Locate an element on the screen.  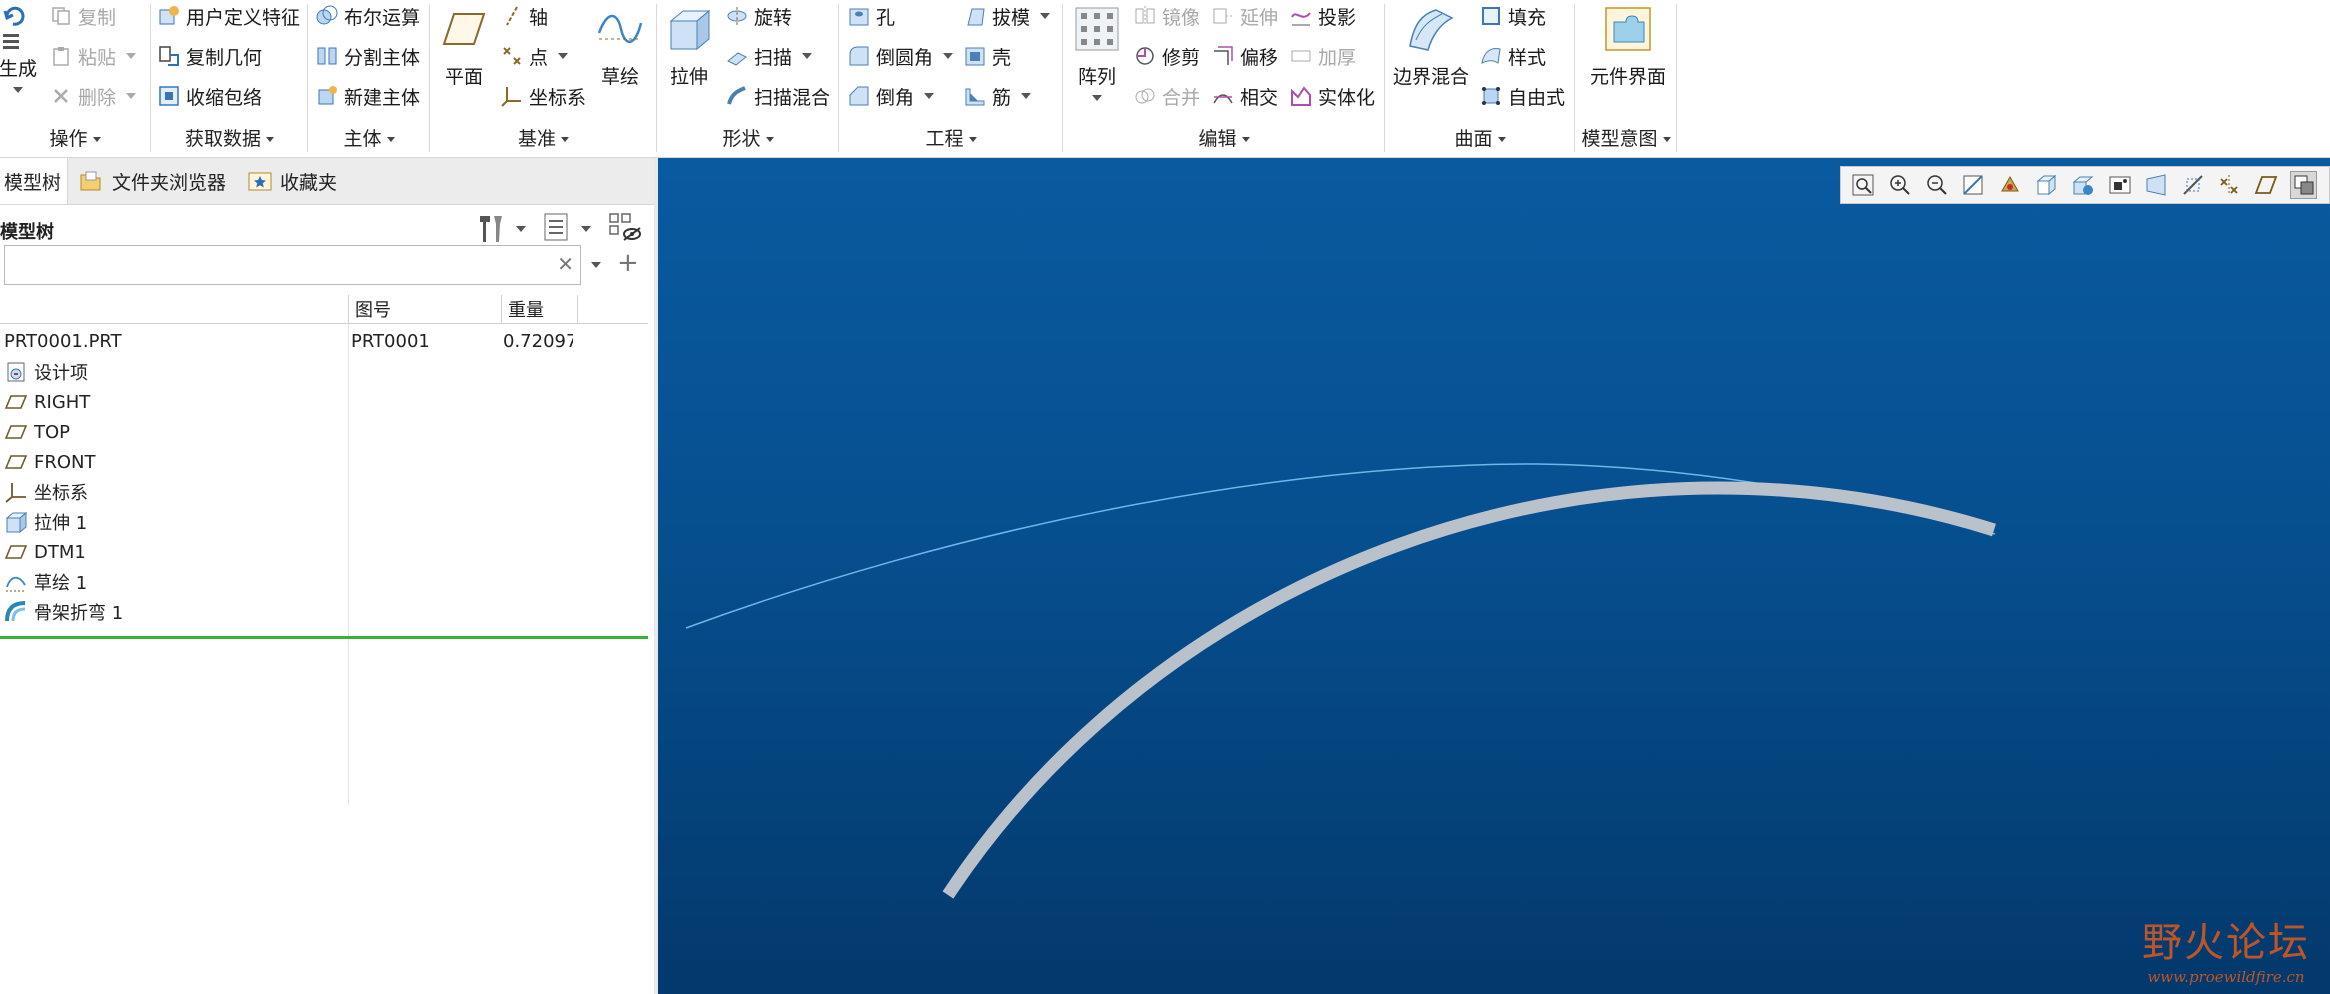
tab-model-tree: 模型树 is located at coordinates (34, 181).